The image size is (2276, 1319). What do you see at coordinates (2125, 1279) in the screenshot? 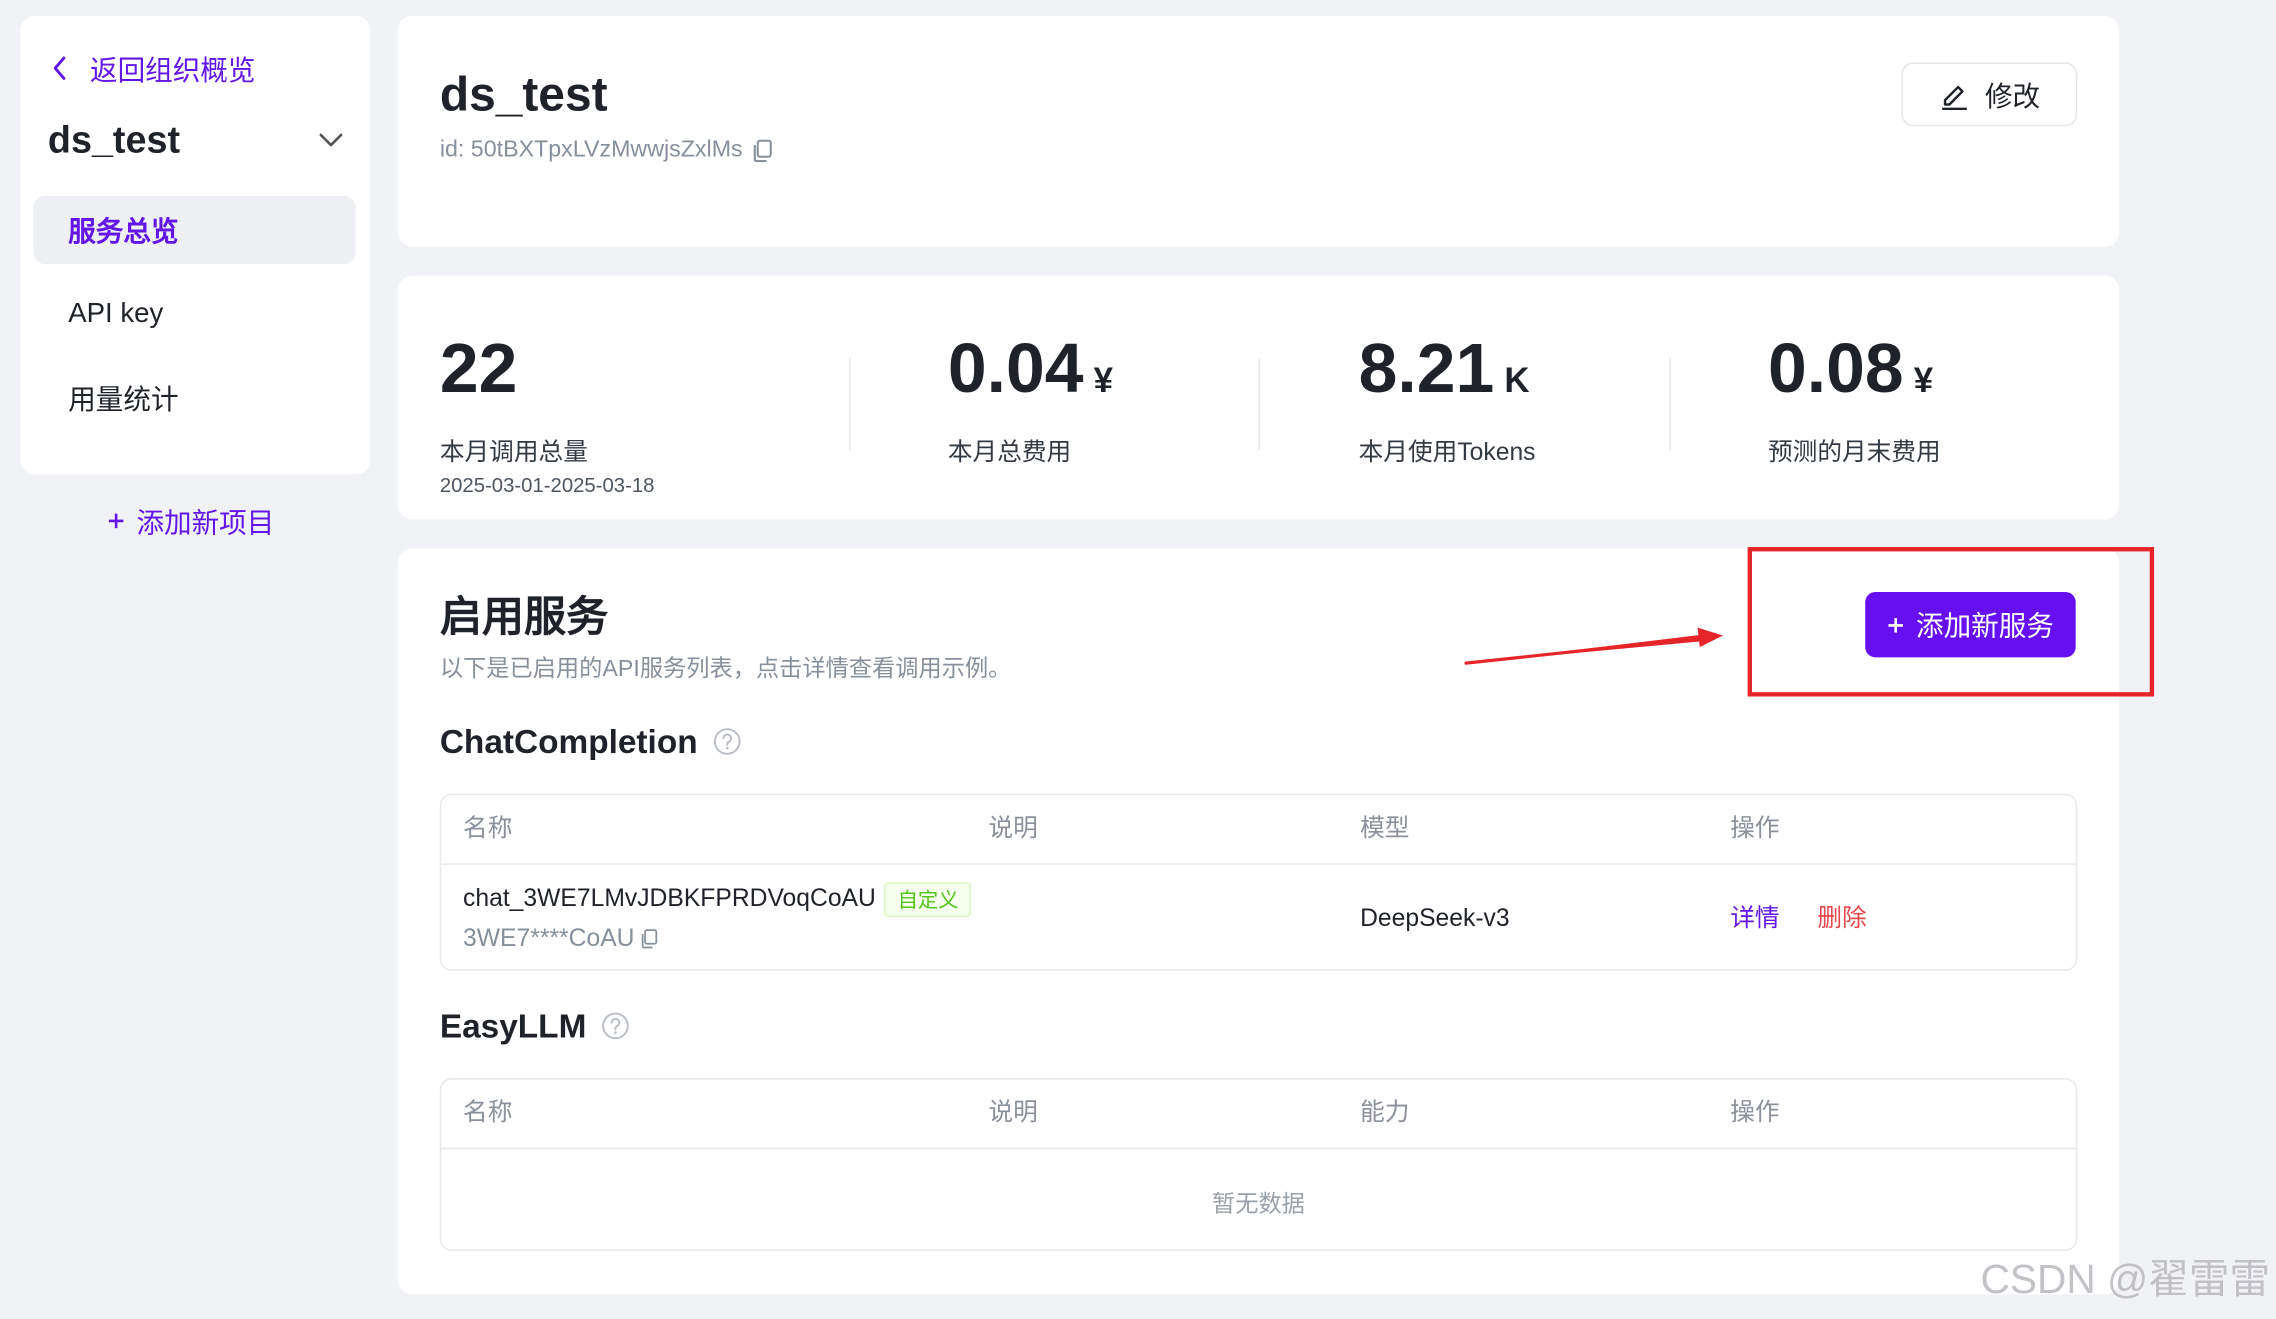
I see `watermark: CSDN @翟雷雷` at bounding box center [2125, 1279].